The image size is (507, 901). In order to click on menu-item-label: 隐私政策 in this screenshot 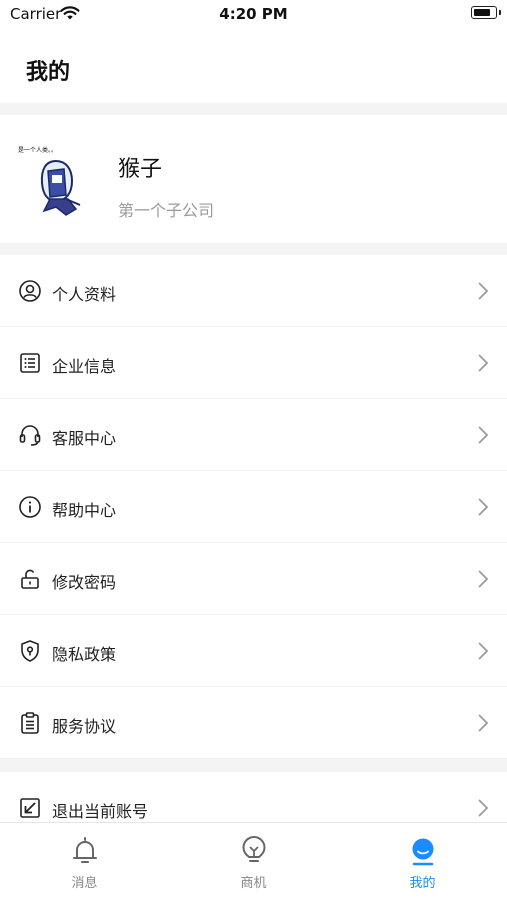, I will do `click(84, 654)`.